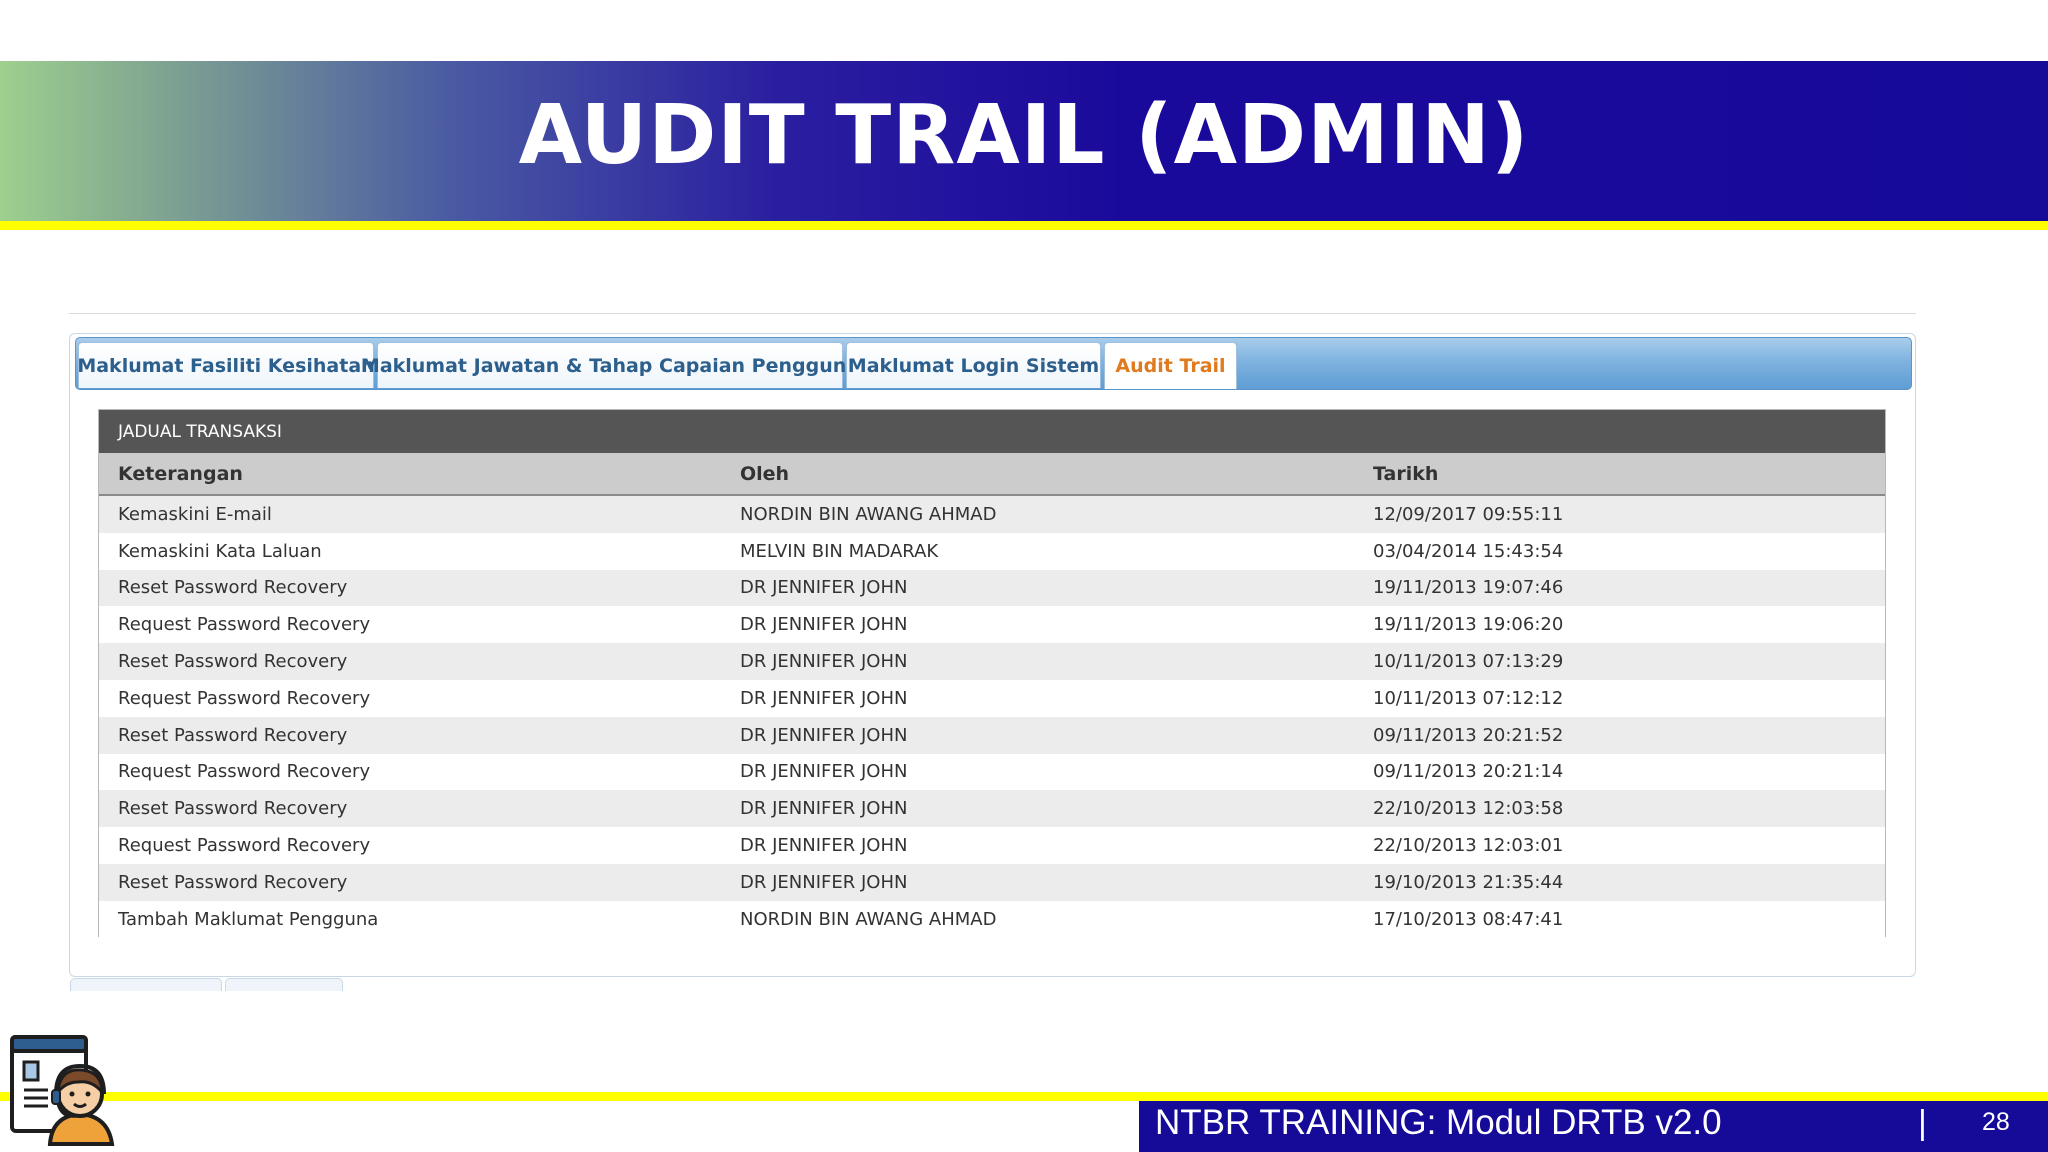 The width and height of the screenshot is (2048, 1152). I want to click on column-header-oleh: Oleh, so click(765, 473).